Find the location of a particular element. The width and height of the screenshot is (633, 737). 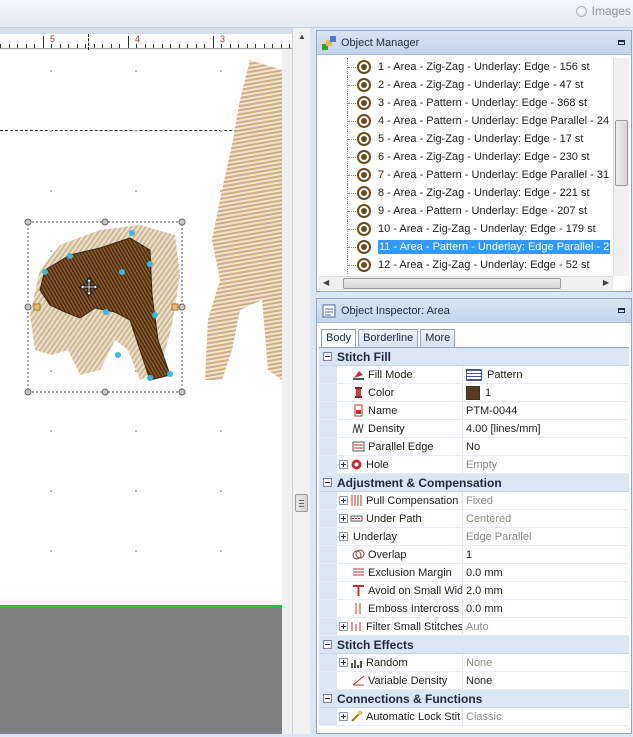

property-overlap: Overlap 1 is located at coordinates (474, 555).